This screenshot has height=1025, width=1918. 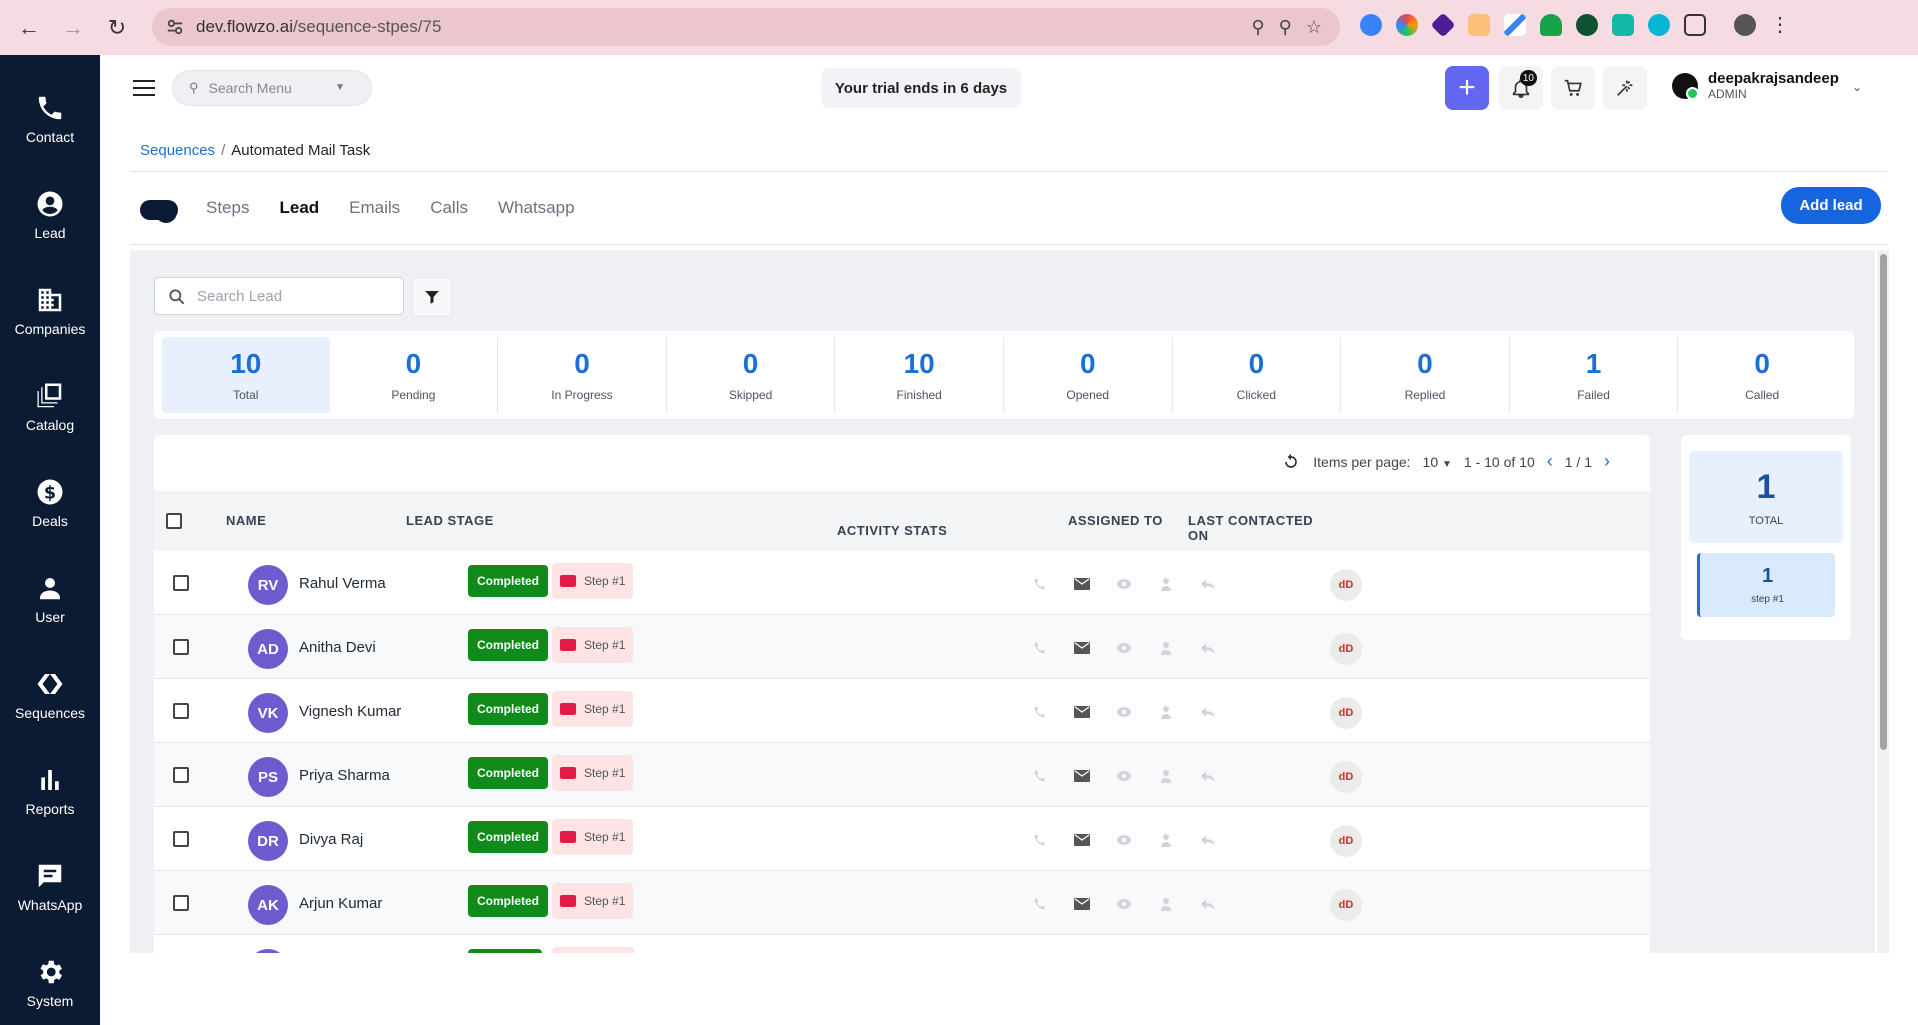 I want to click on column-header-assigned-to: ASSIGNED TO, so click(x=1115, y=520).